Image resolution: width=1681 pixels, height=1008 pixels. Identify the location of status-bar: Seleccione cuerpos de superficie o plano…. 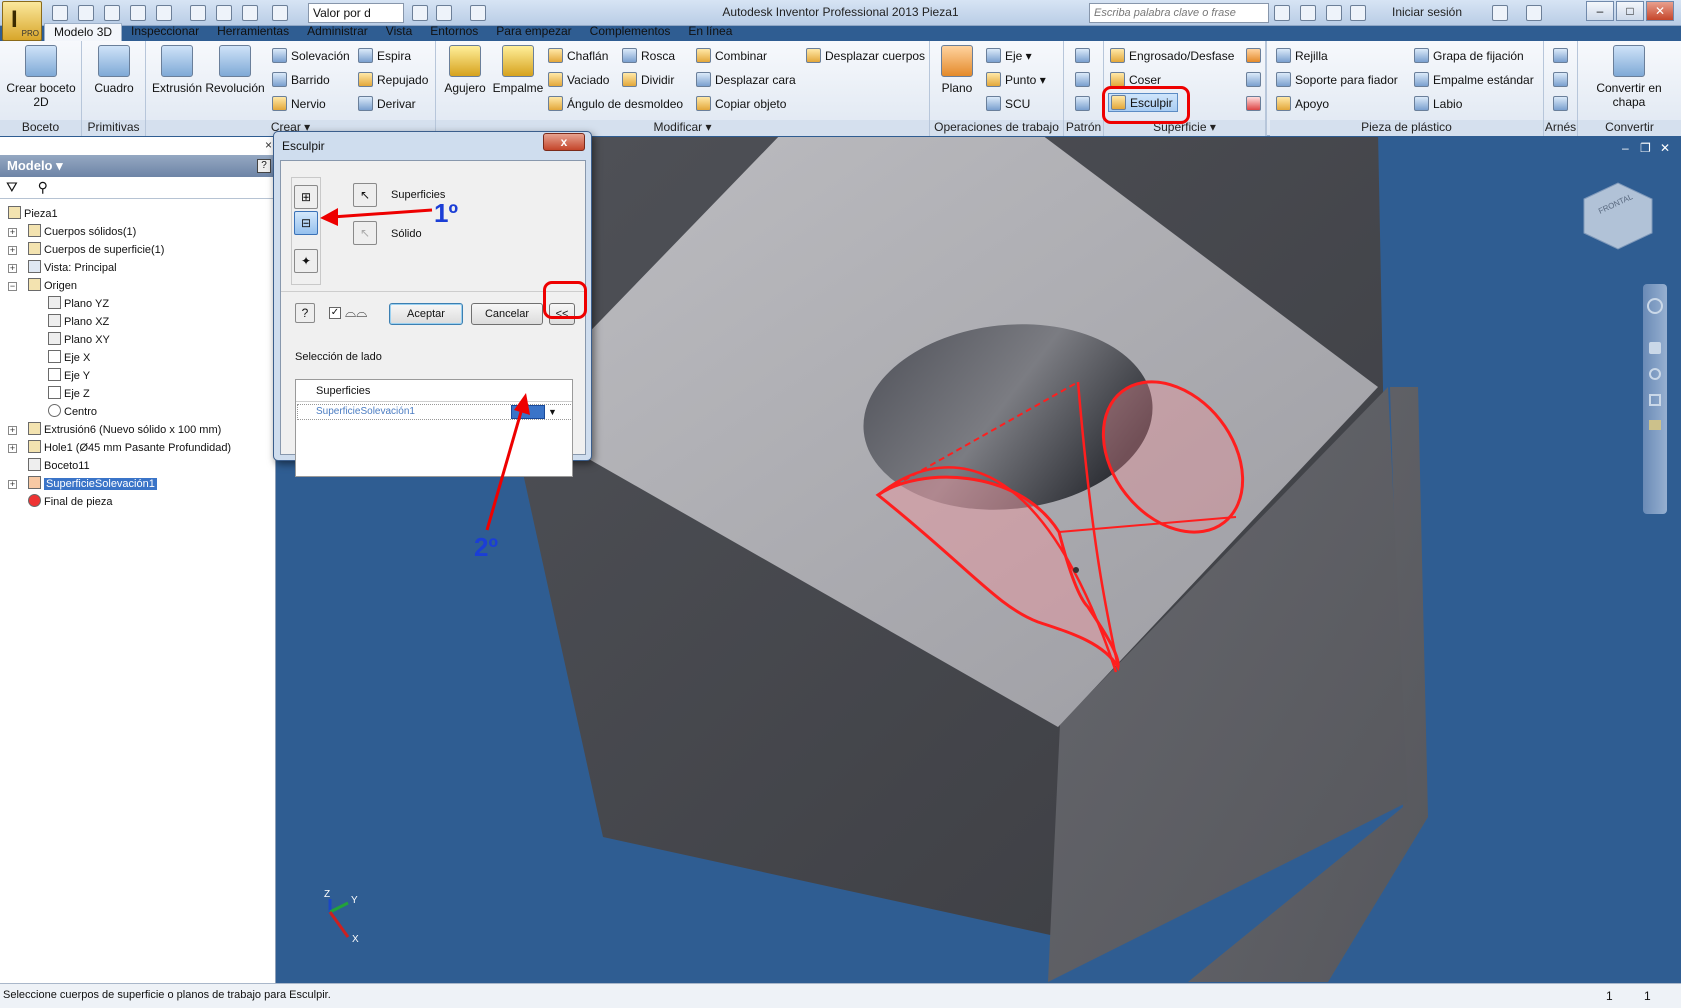
(840, 995).